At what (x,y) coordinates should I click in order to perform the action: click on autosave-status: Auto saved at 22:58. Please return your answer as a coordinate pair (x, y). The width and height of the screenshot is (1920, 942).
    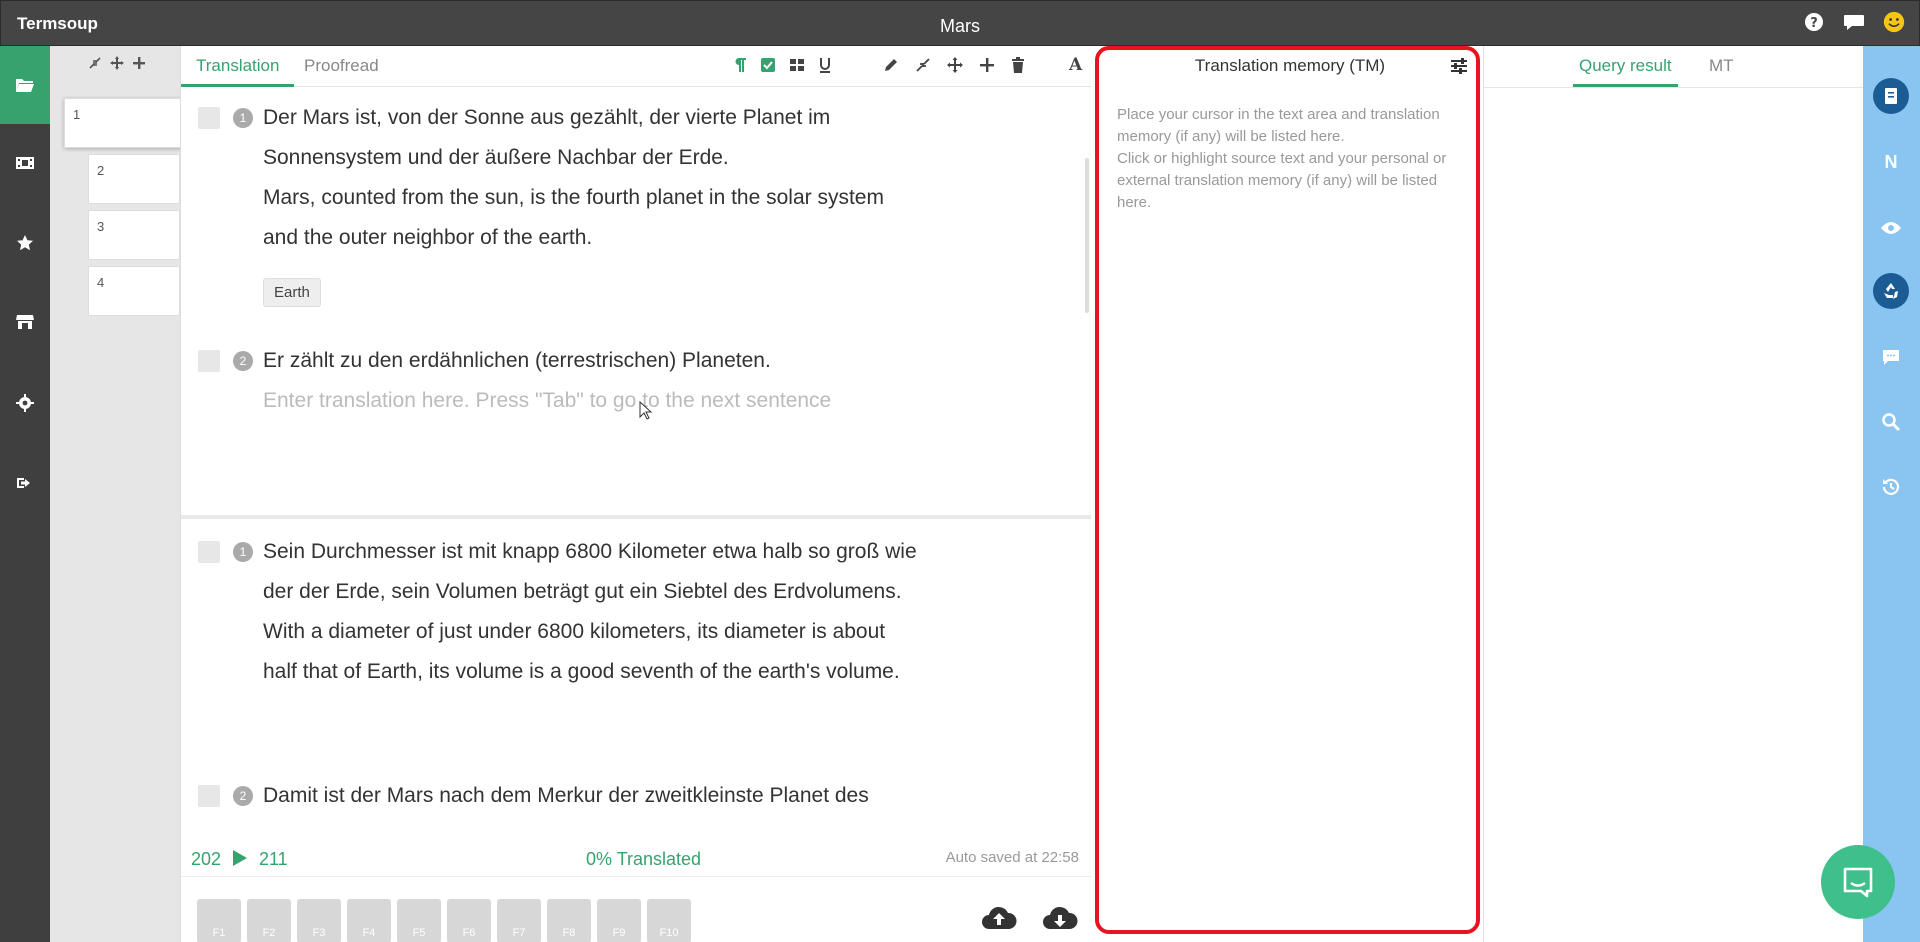
    Looking at the image, I should click on (1012, 857).